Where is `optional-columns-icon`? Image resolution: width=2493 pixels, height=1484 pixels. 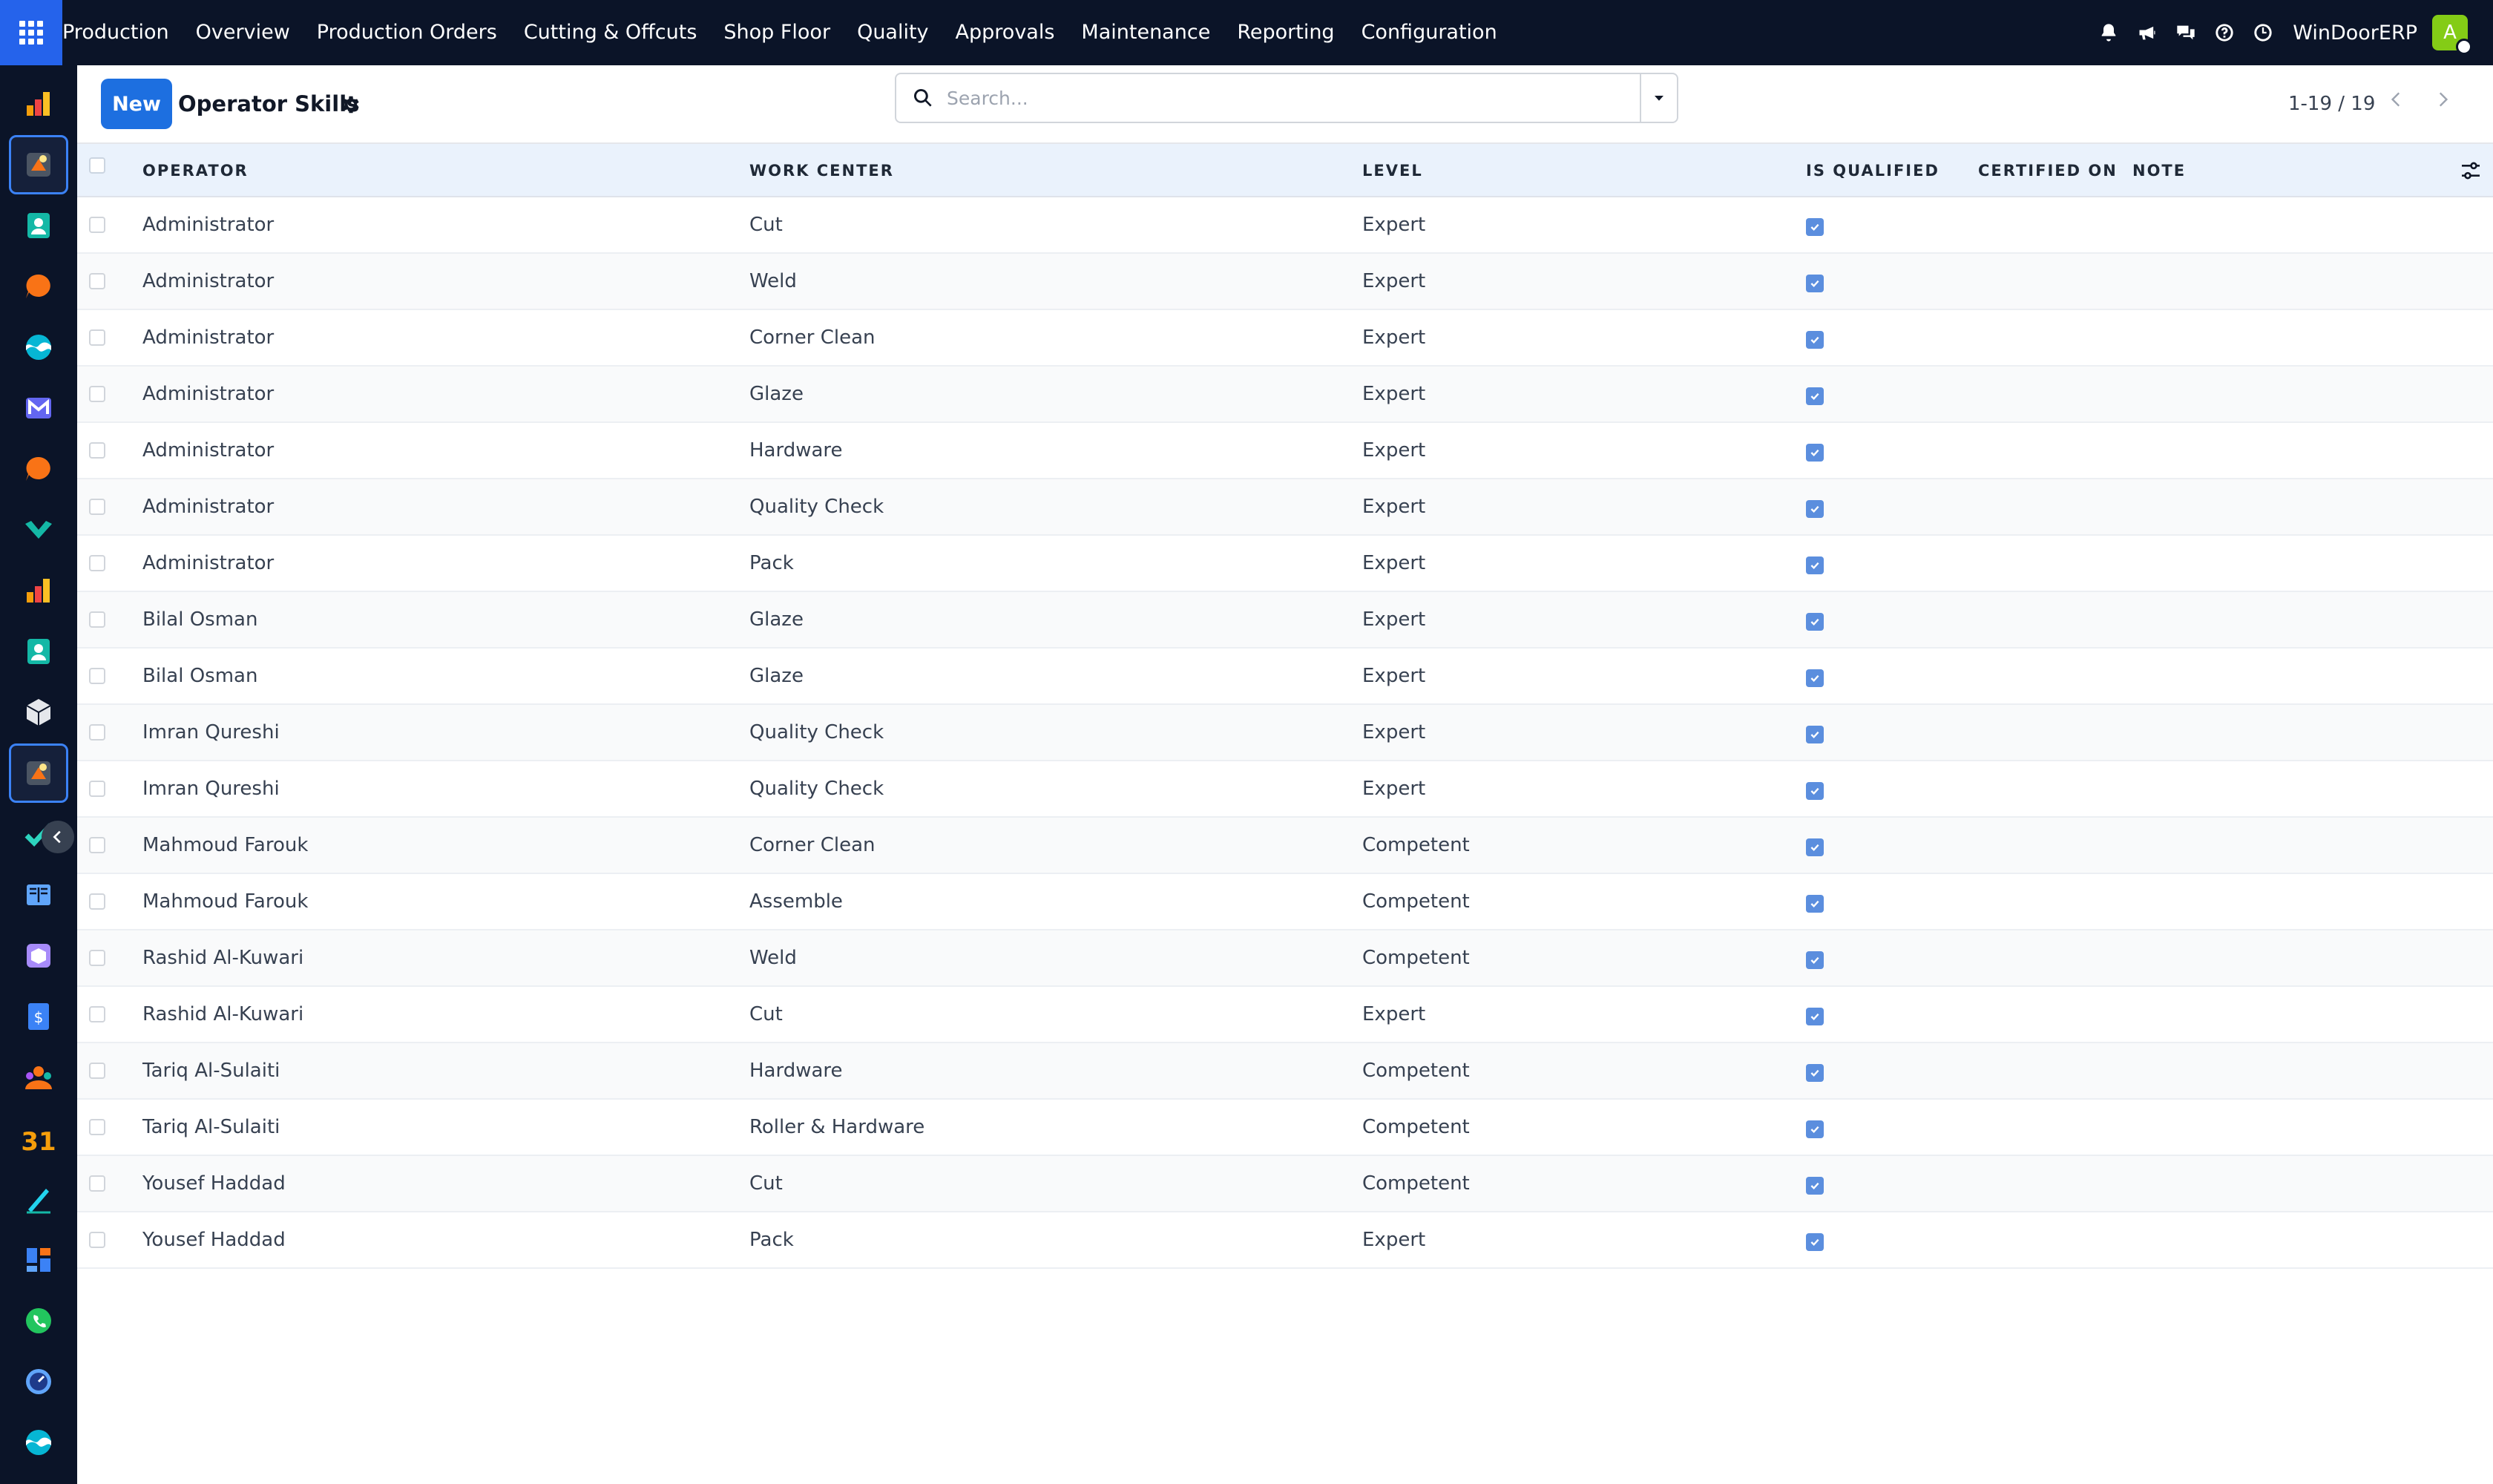 optional-columns-icon is located at coordinates (2471, 171).